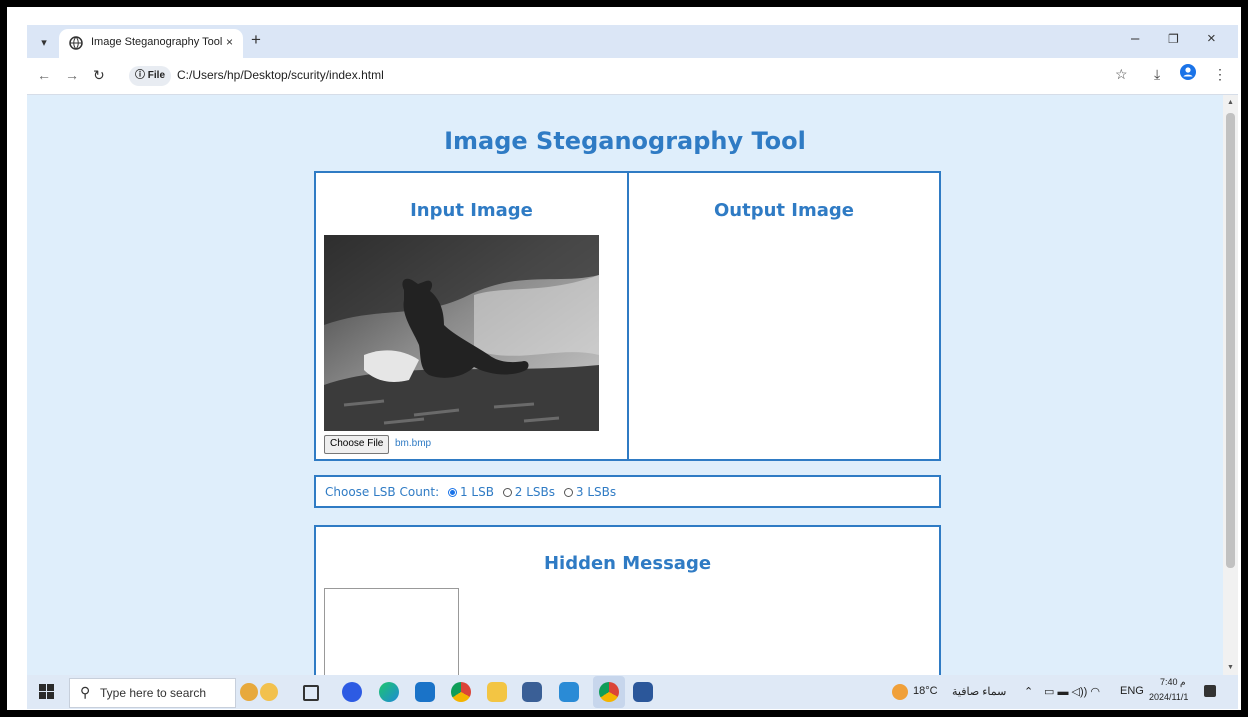 Image resolution: width=1248 pixels, height=717 pixels. I want to click on menu-kebab-icon: ⋮, so click(1220, 74).